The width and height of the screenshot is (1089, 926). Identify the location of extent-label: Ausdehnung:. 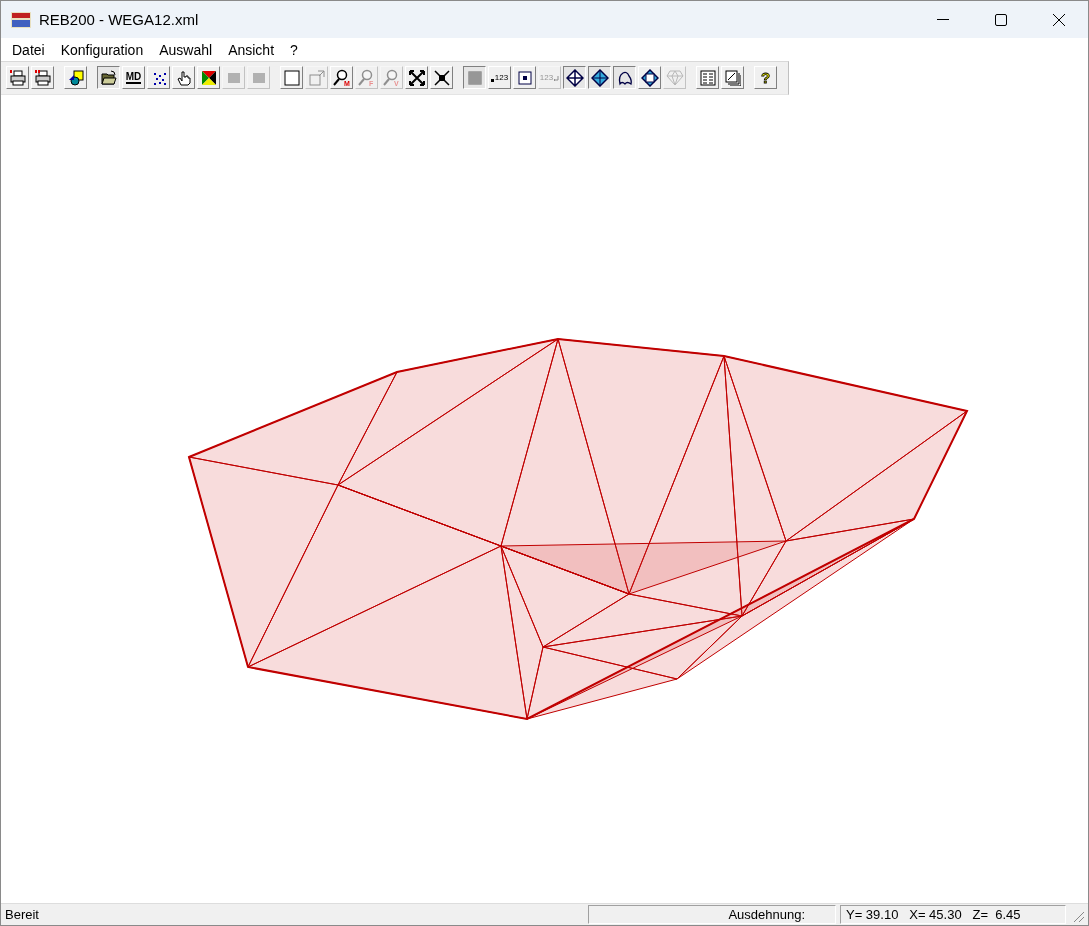
(712, 914).